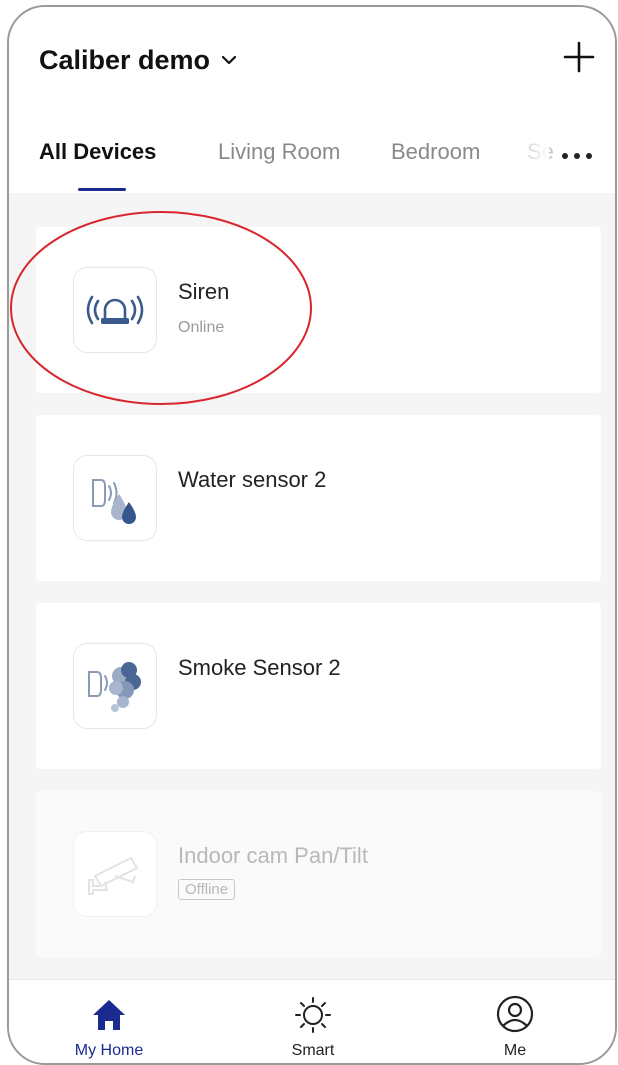 Image resolution: width=618 pixels, height=1065 pixels. I want to click on home-selector: Caliber demo, so click(138, 60).